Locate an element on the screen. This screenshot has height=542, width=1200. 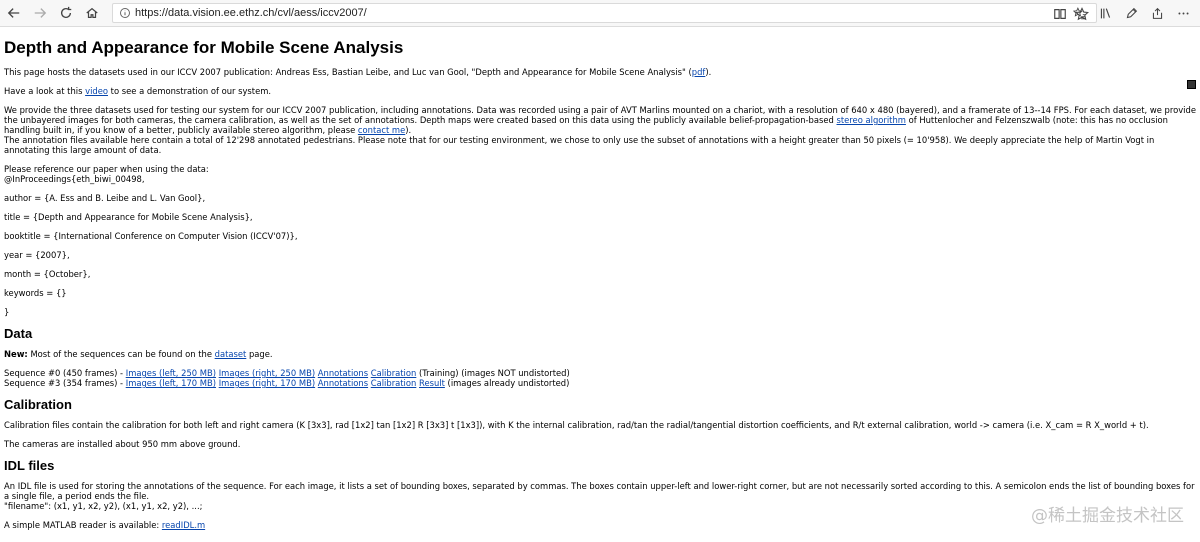
share-icon is located at coordinates (1157, 13).